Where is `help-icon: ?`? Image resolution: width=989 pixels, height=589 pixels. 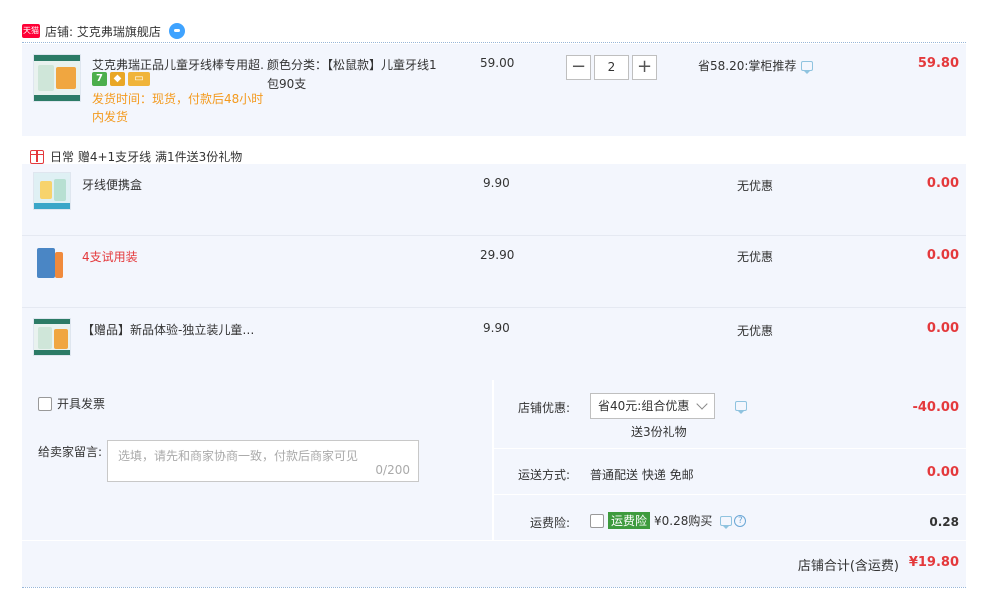
help-icon: ? is located at coordinates (740, 520).